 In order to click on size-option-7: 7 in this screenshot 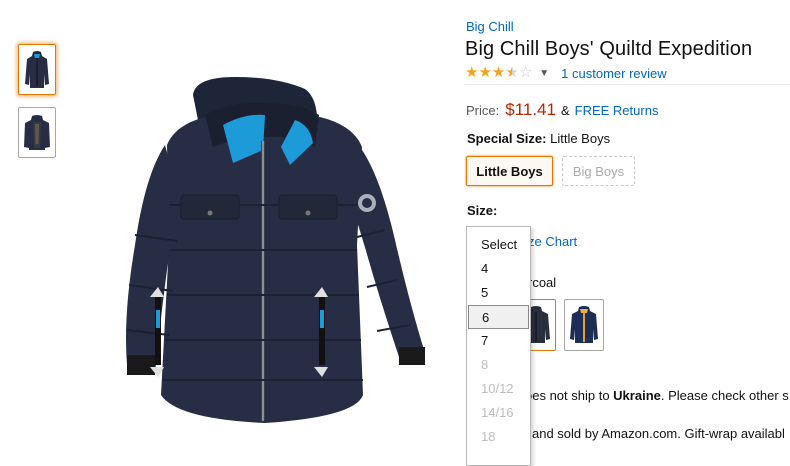, I will do `click(498, 341)`.